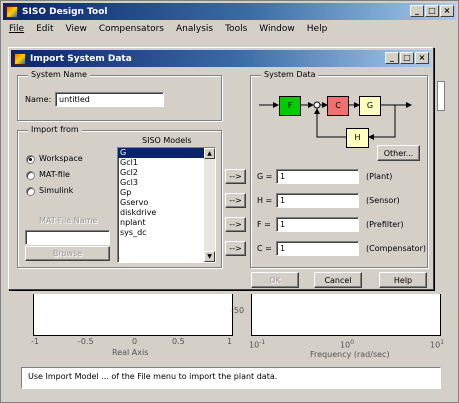  I want to click on list-item: Gservo, so click(166, 203).